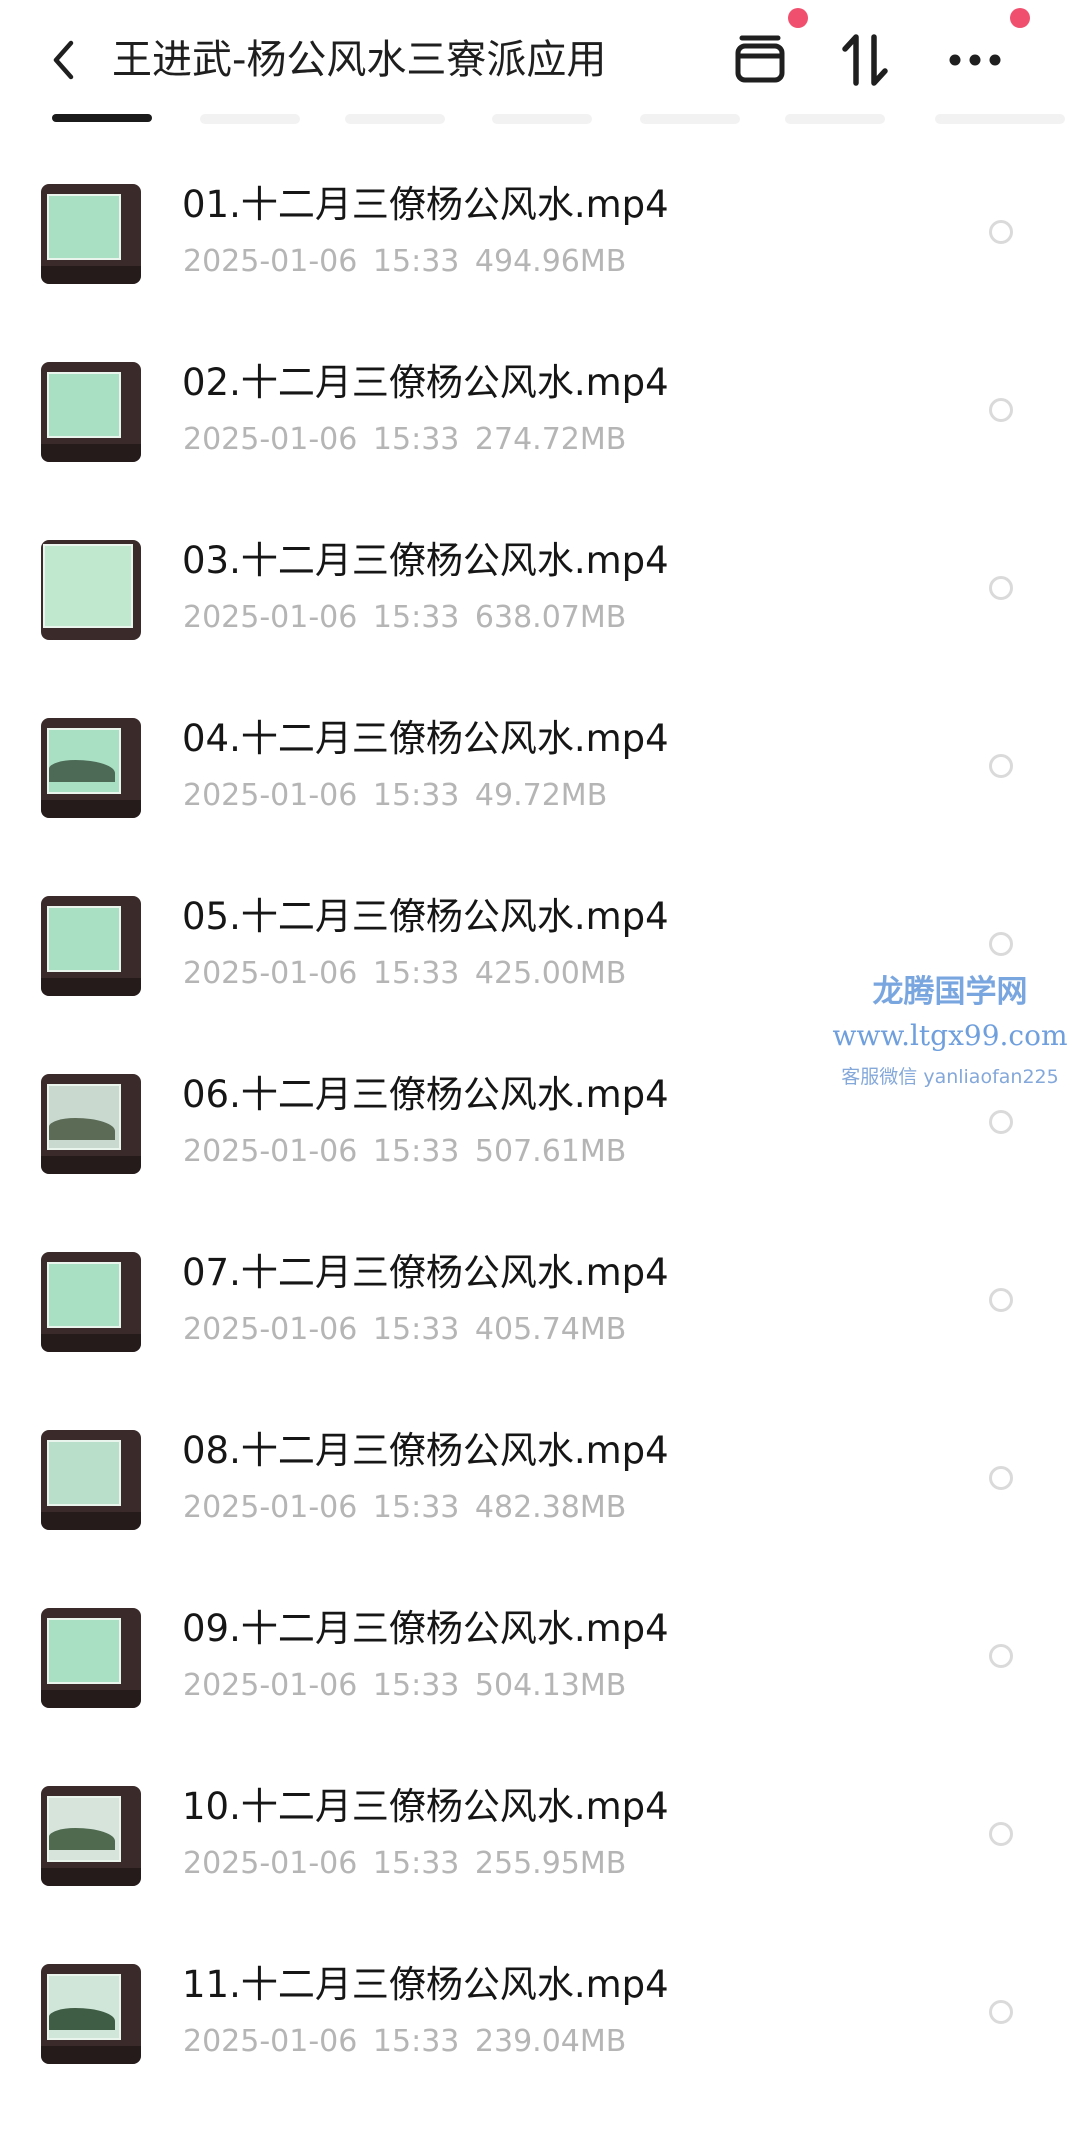 The width and height of the screenshot is (1080, 2136). Describe the element at coordinates (405, 439) in the screenshot. I see `file-meta: 2025-01-06 15:33 274.72MB` at that location.